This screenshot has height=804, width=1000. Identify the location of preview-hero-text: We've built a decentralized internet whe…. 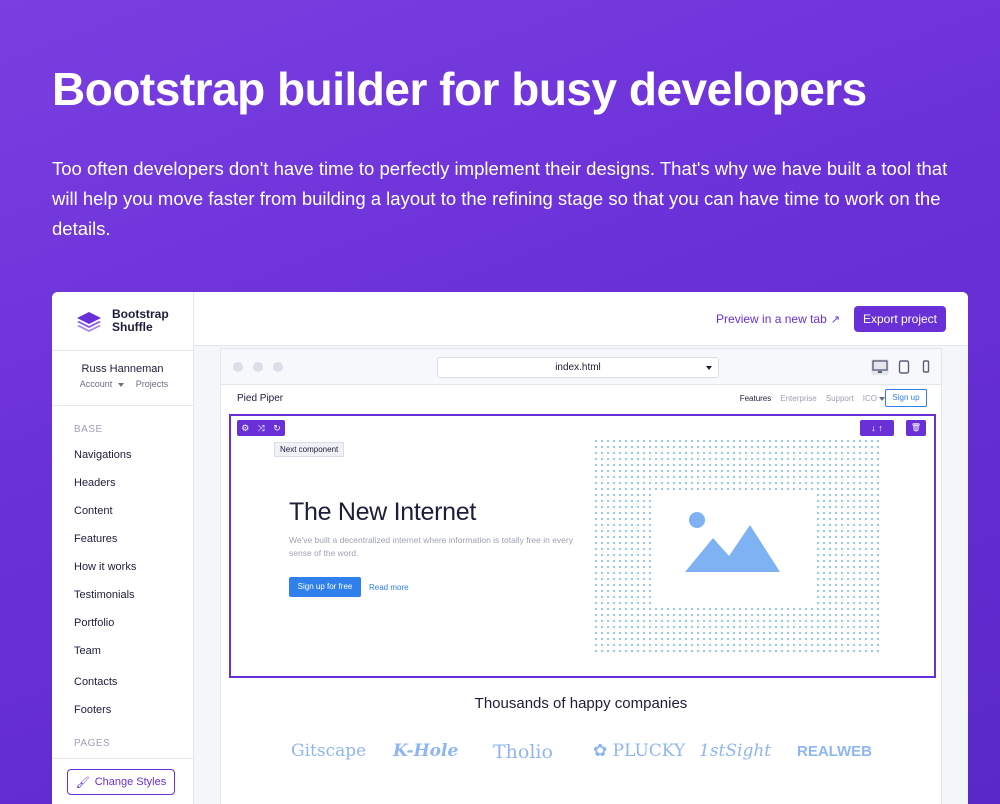
(431, 546).